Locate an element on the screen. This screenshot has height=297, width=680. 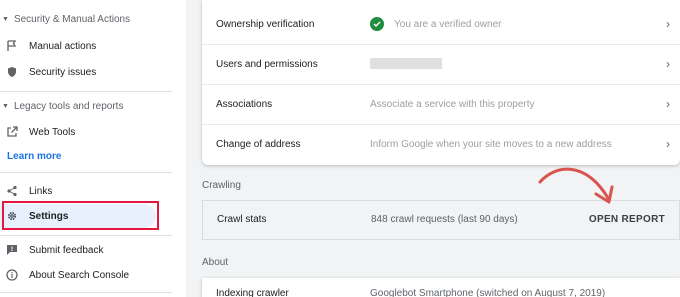
about-section-title: About is located at coordinates (215, 262).